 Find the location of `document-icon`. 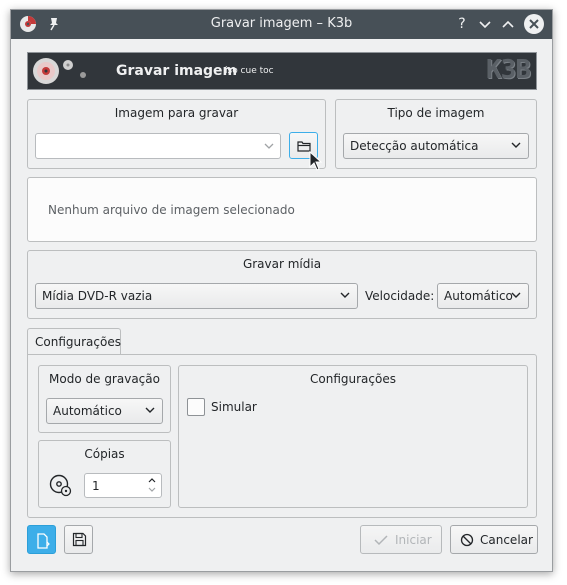

document-icon is located at coordinates (43, 541).